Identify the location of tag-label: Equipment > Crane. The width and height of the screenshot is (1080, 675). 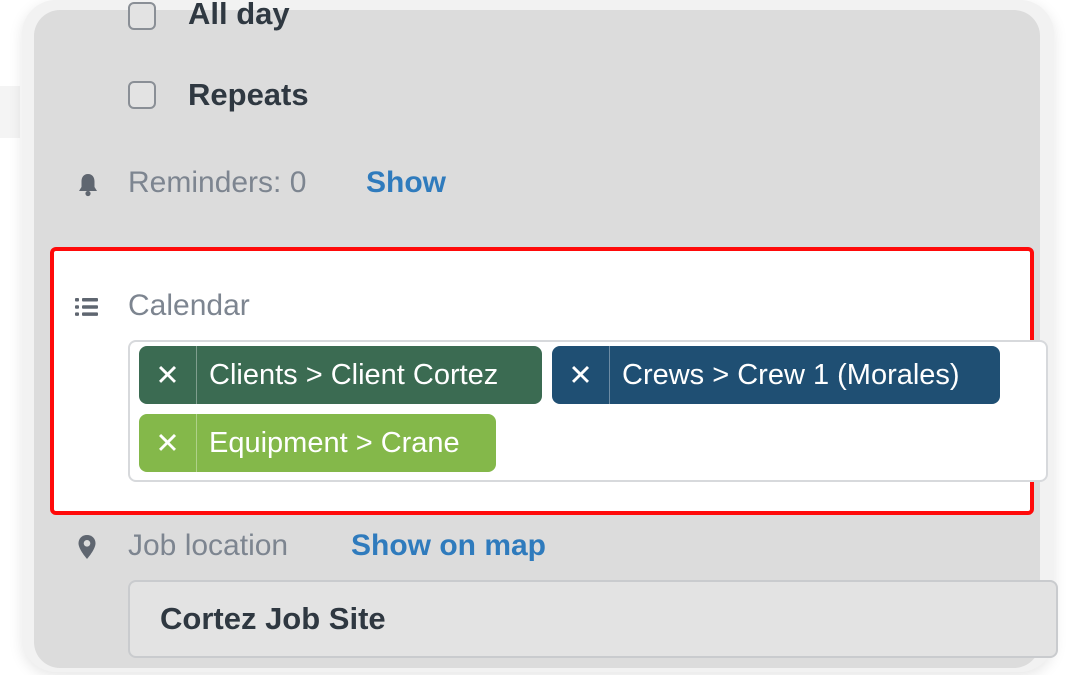
(334, 442).